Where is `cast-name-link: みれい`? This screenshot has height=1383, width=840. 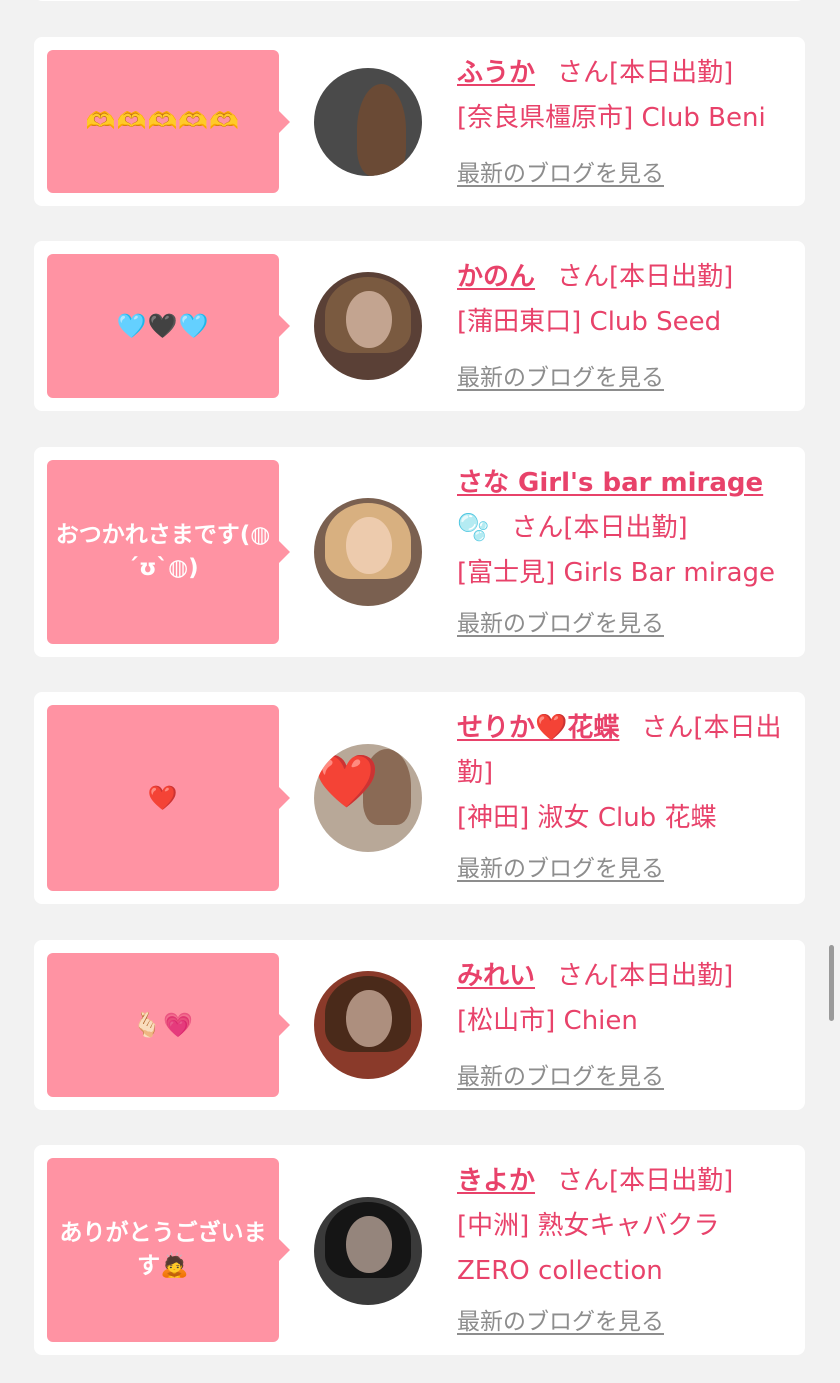 cast-name-link: みれい is located at coordinates (496, 976).